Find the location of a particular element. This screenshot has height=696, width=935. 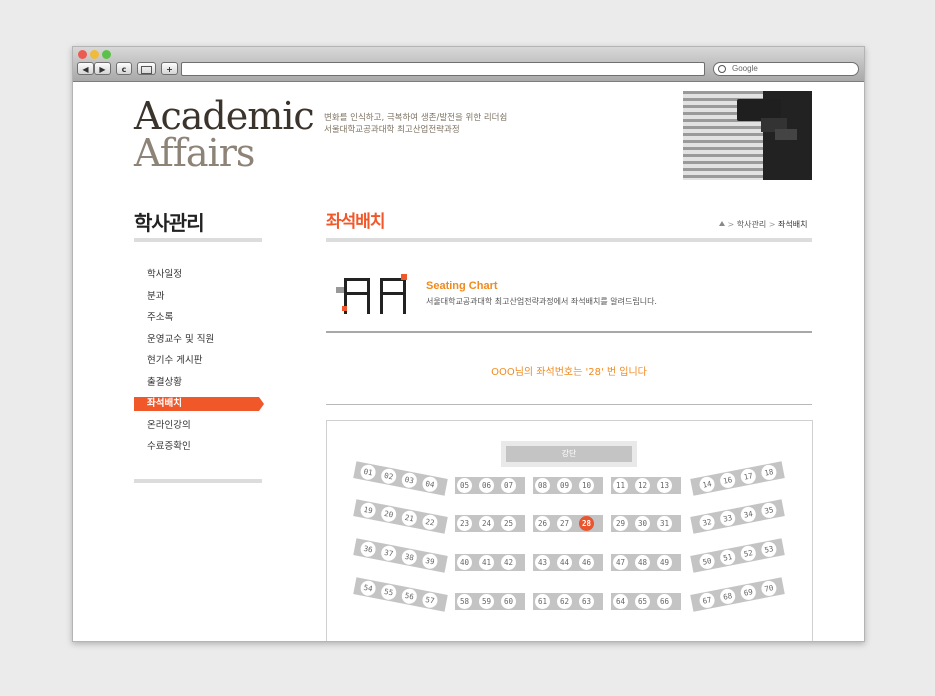

seat-11: 11 is located at coordinates (620, 485).